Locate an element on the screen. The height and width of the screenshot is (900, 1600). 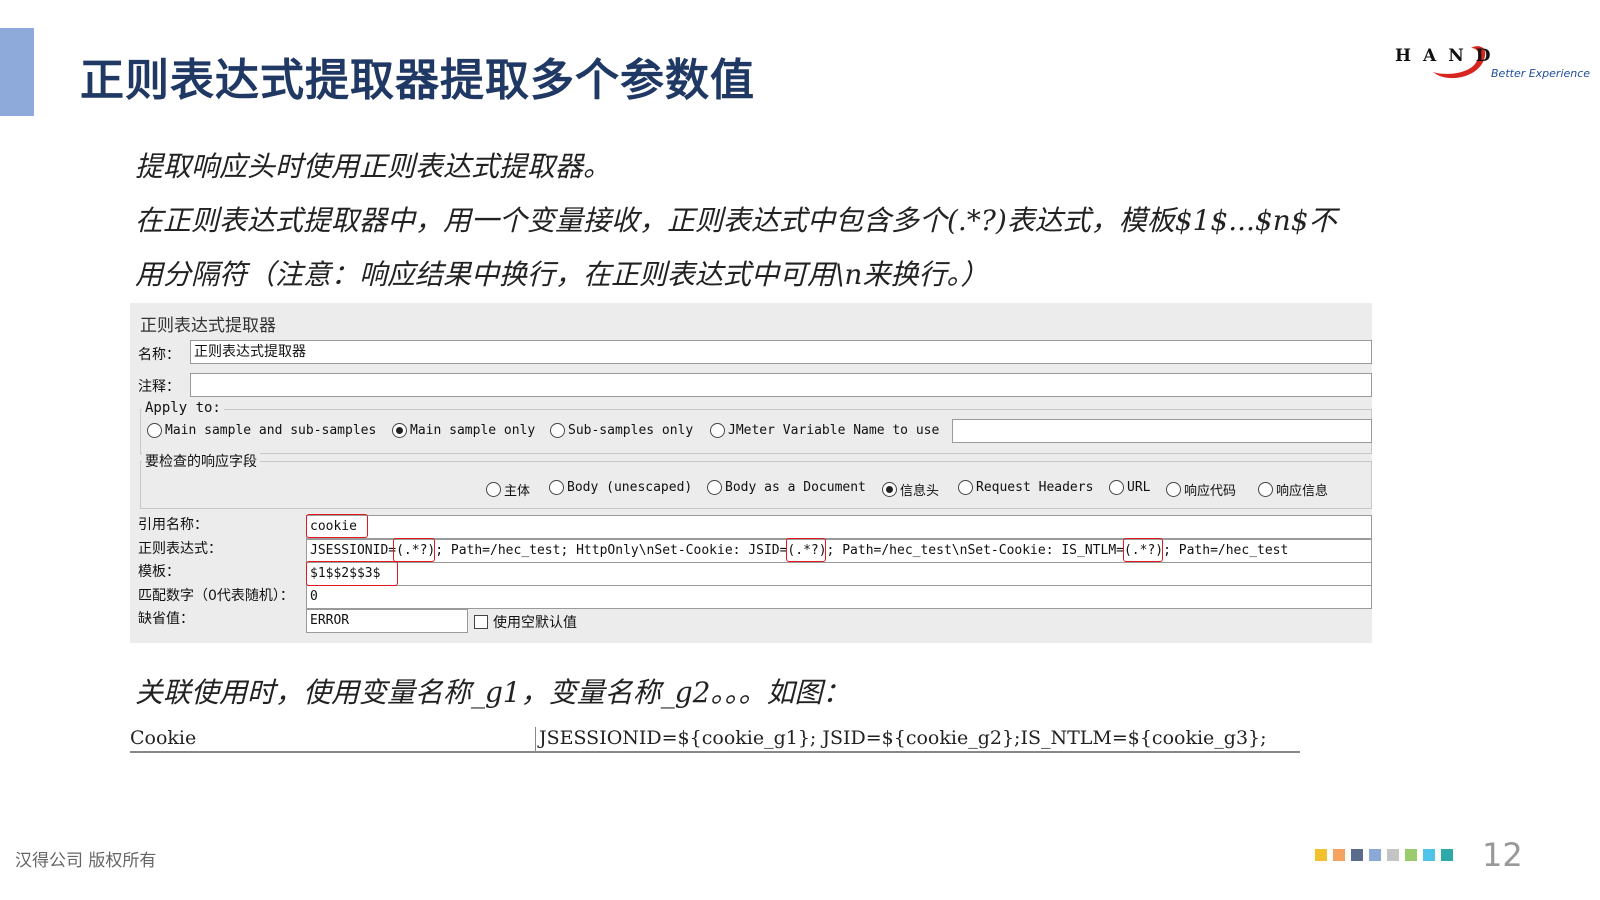
default-label: 缺省值： is located at coordinates (166, 619).